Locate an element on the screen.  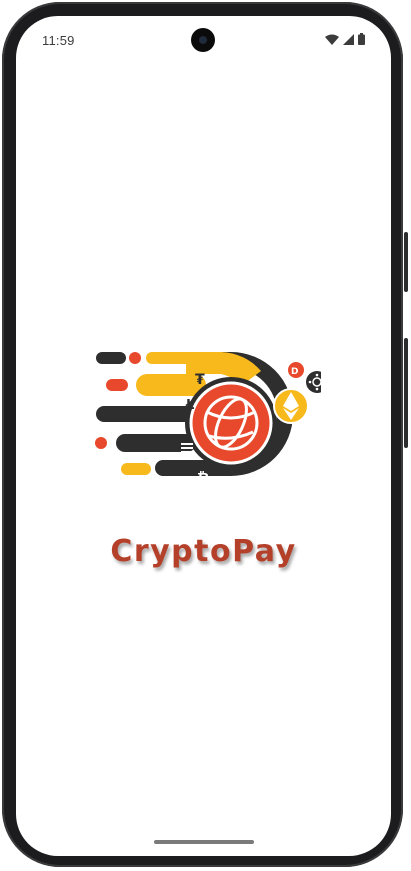
svg-text: D is located at coordinates (294, 372).